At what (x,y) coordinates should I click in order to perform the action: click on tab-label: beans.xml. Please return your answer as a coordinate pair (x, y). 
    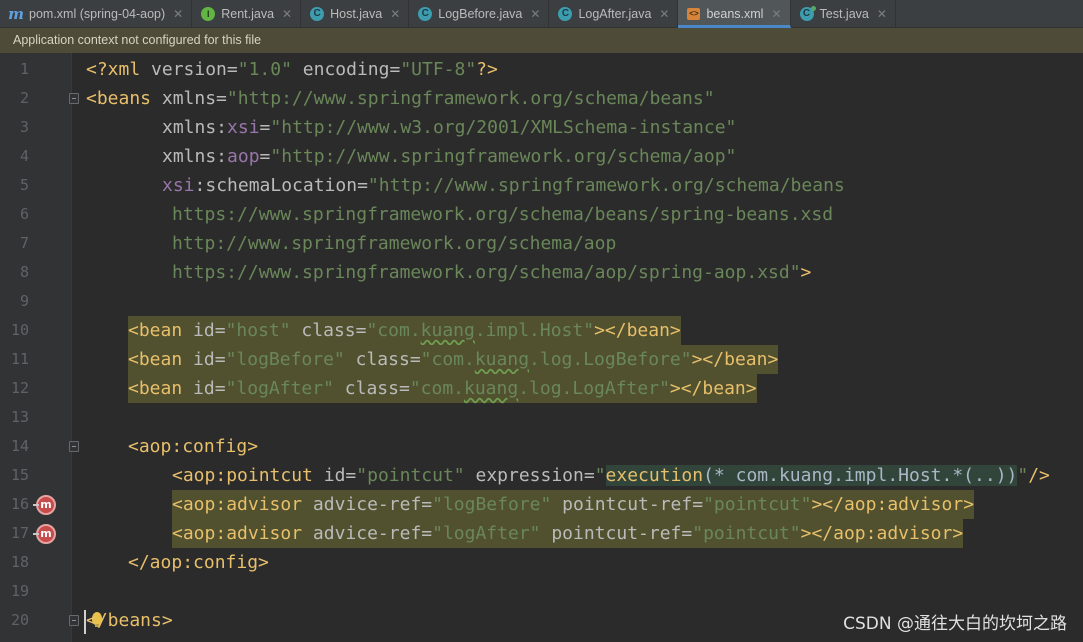
    Looking at the image, I should click on (735, 13).